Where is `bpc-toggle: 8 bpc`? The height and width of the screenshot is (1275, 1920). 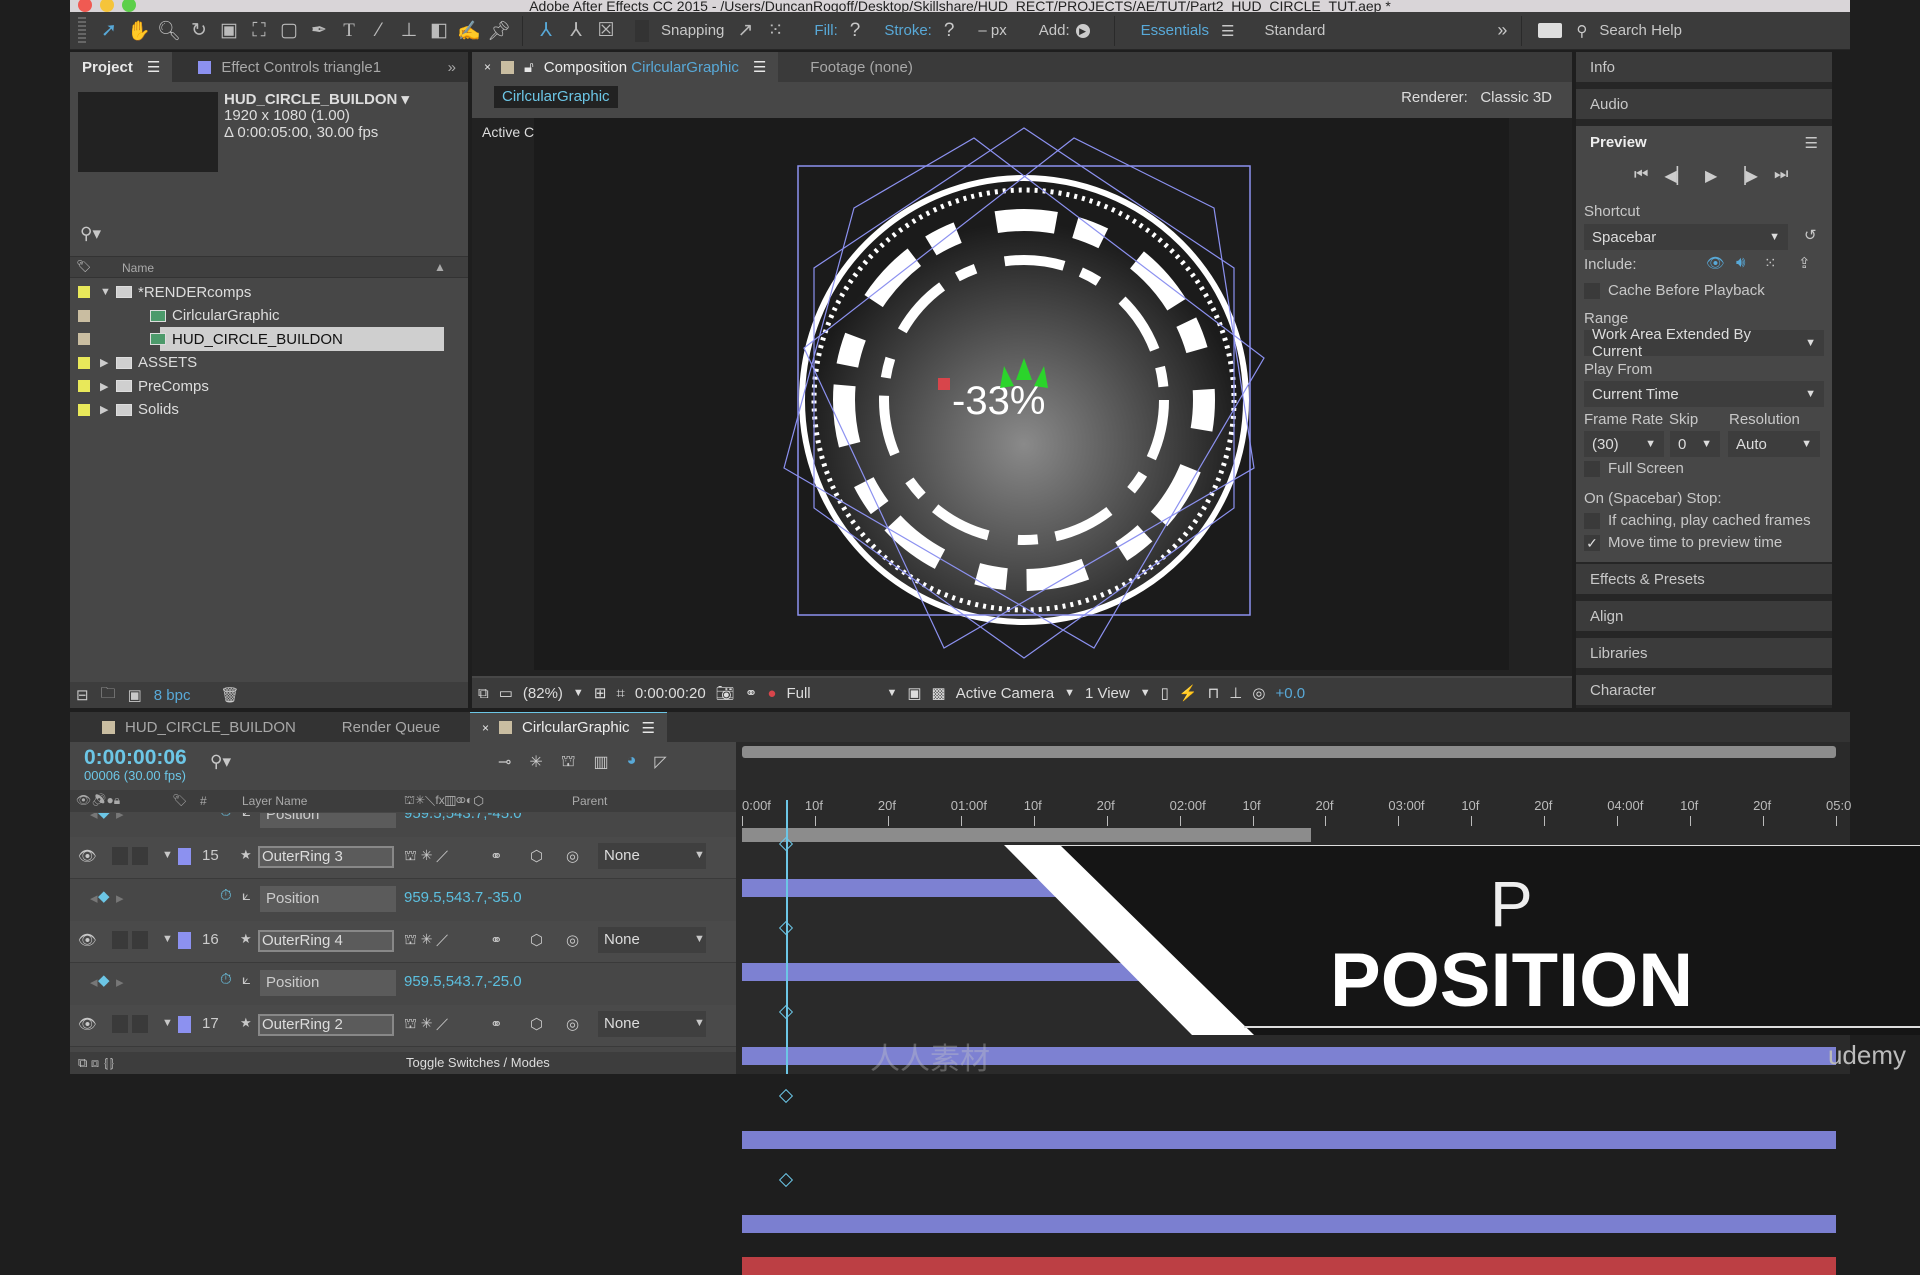
bpc-toggle: 8 bpc is located at coordinates (172, 695).